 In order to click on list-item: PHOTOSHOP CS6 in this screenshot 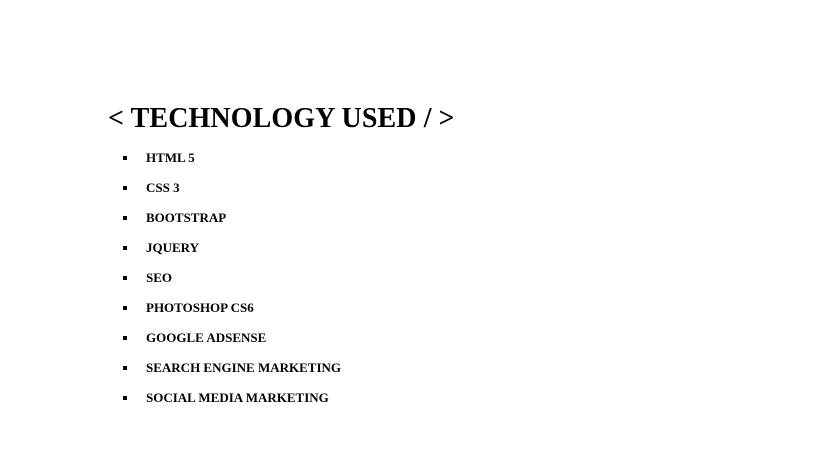, I will do `click(281, 314)`.